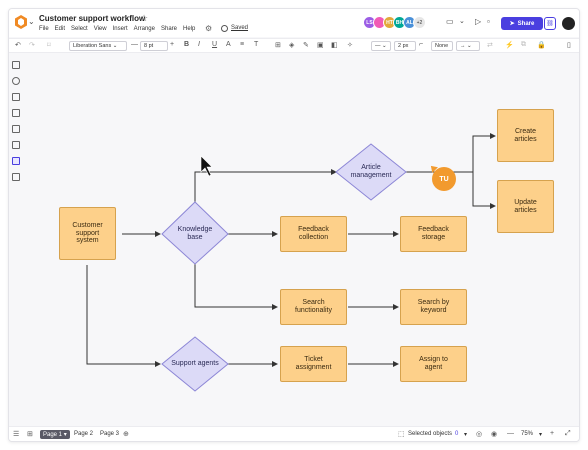  What do you see at coordinates (490, 45) in the screenshot?
I see `swap-icon: ⇄` at bounding box center [490, 45].